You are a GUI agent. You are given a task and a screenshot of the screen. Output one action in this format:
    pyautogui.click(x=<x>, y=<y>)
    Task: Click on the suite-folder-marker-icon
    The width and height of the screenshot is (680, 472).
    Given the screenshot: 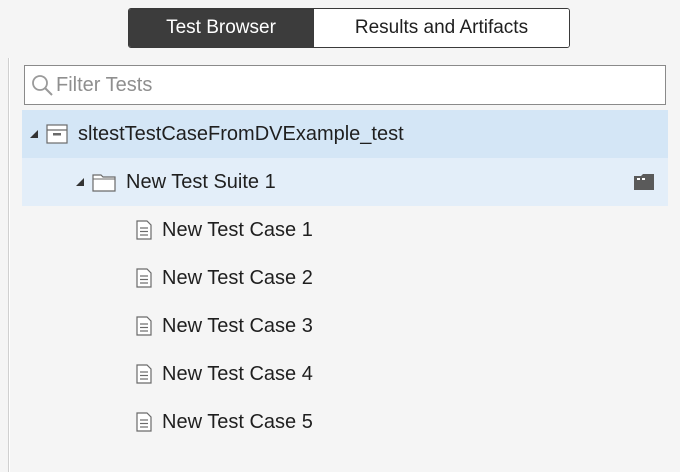 What is the action you would take?
    pyautogui.click(x=644, y=182)
    